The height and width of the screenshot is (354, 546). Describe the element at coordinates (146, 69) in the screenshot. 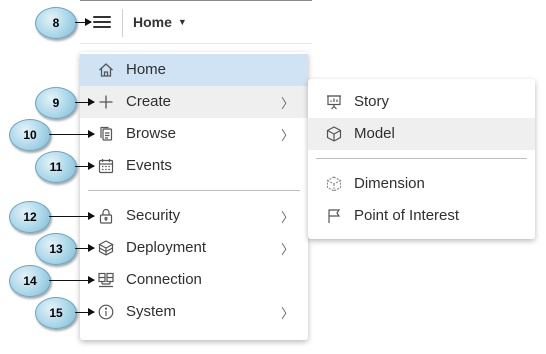

I see `menu-item-label: Home` at that location.